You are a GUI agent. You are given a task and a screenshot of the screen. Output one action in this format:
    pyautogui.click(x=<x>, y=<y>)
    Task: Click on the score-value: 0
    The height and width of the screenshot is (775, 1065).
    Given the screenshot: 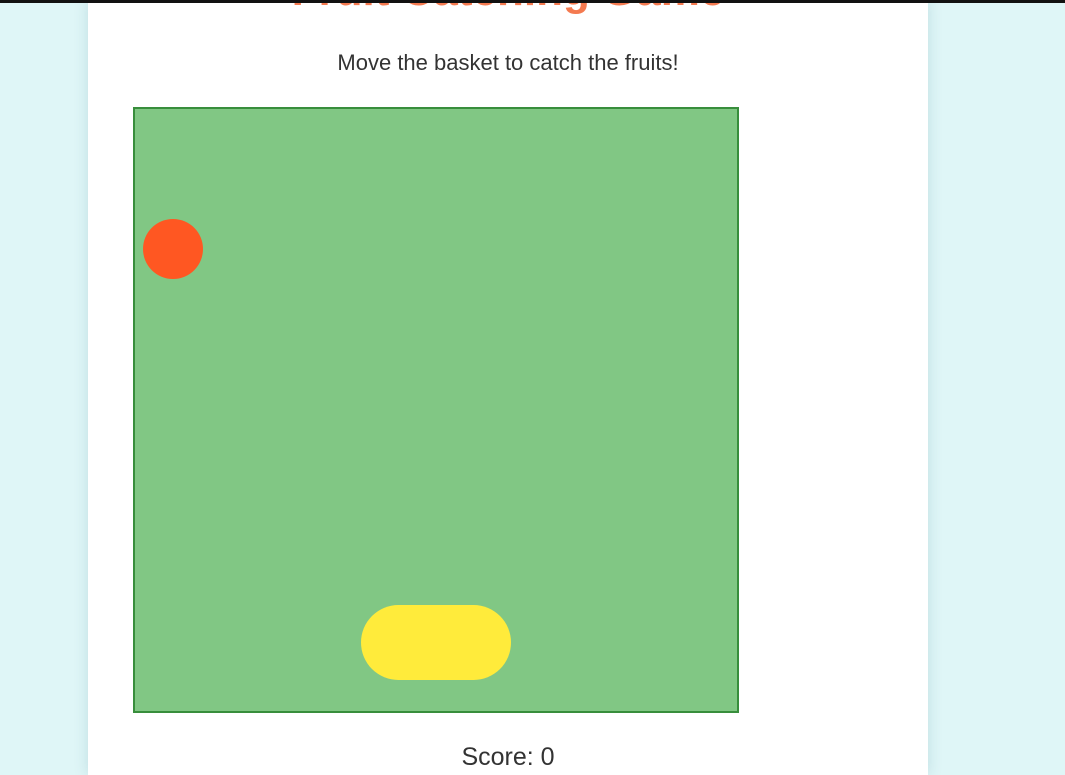 What is the action you would take?
    pyautogui.click(x=547, y=757)
    